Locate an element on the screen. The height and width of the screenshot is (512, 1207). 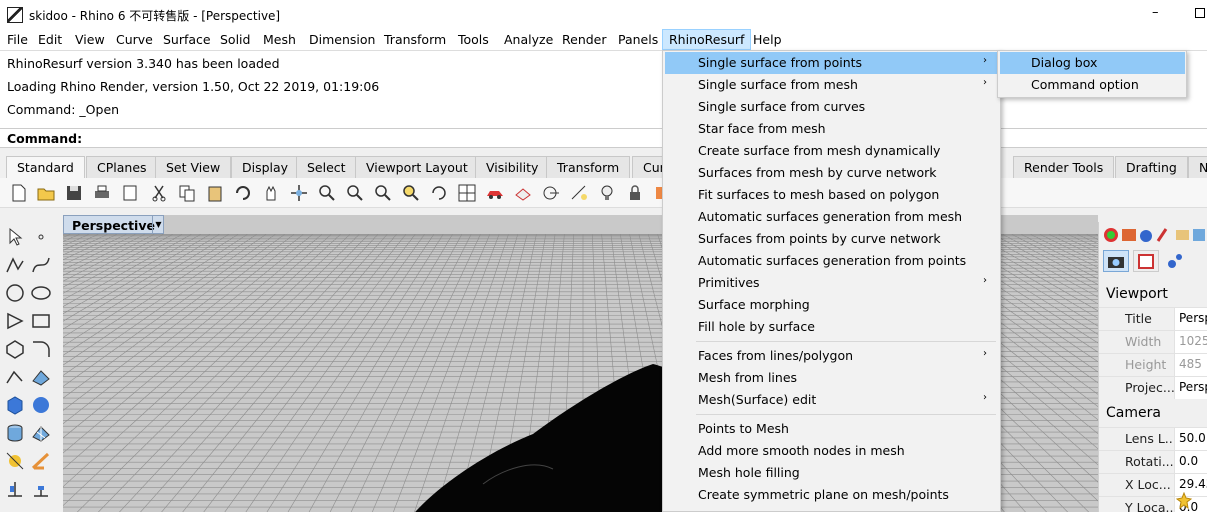
box-icon is located at coordinates (15, 405).